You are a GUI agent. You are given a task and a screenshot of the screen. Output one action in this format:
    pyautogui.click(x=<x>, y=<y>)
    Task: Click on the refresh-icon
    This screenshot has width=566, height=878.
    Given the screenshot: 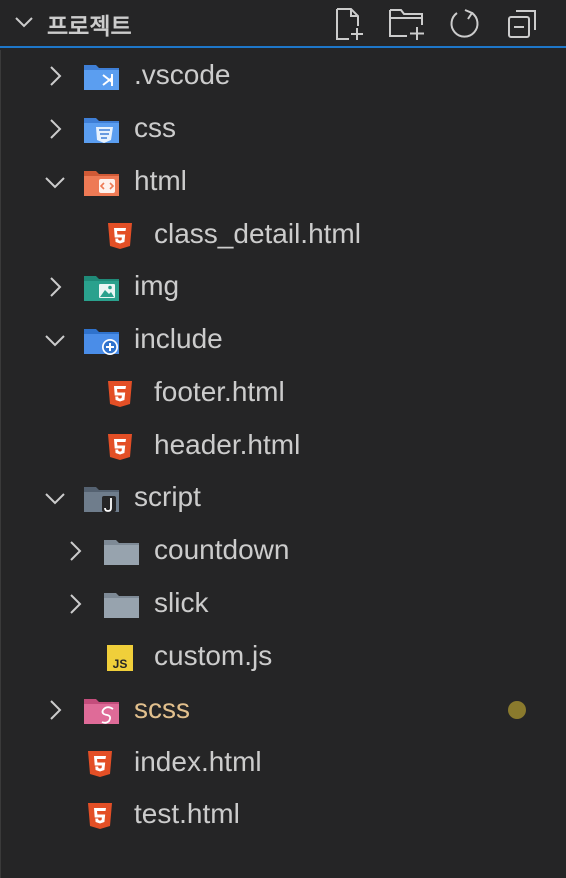 What is the action you would take?
    pyautogui.click(x=464, y=23)
    